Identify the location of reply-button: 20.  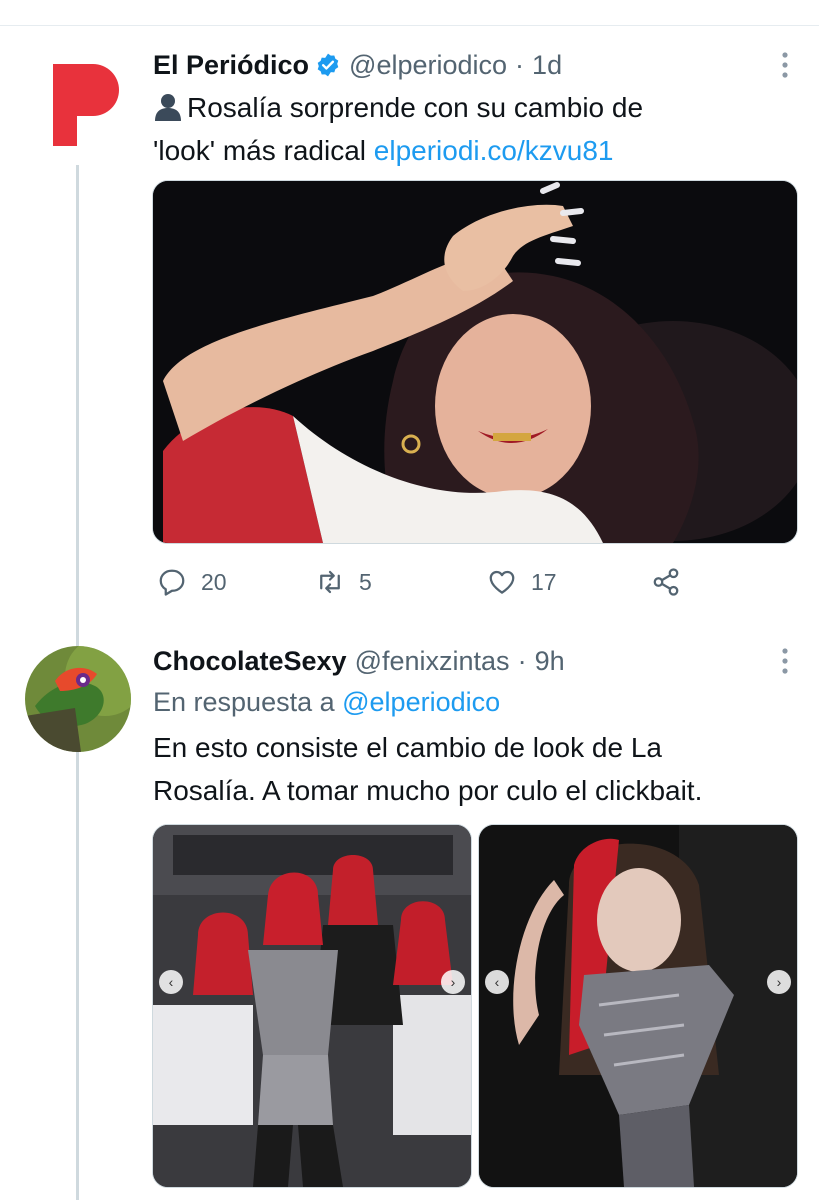
(192, 582).